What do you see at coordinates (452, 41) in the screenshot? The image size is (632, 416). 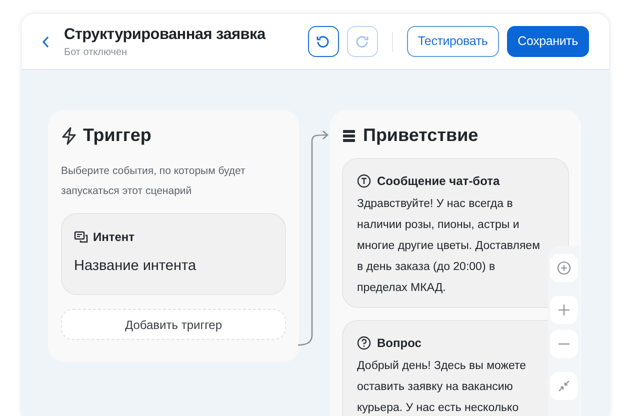 I see `test-button: Тестировать` at bounding box center [452, 41].